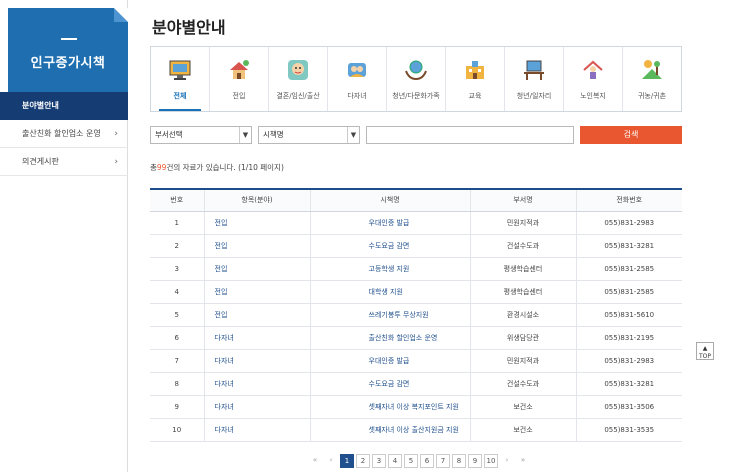 Image resolution: width=740 pixels, height=472 pixels. I want to click on tab-all: 전체, so click(180, 79).